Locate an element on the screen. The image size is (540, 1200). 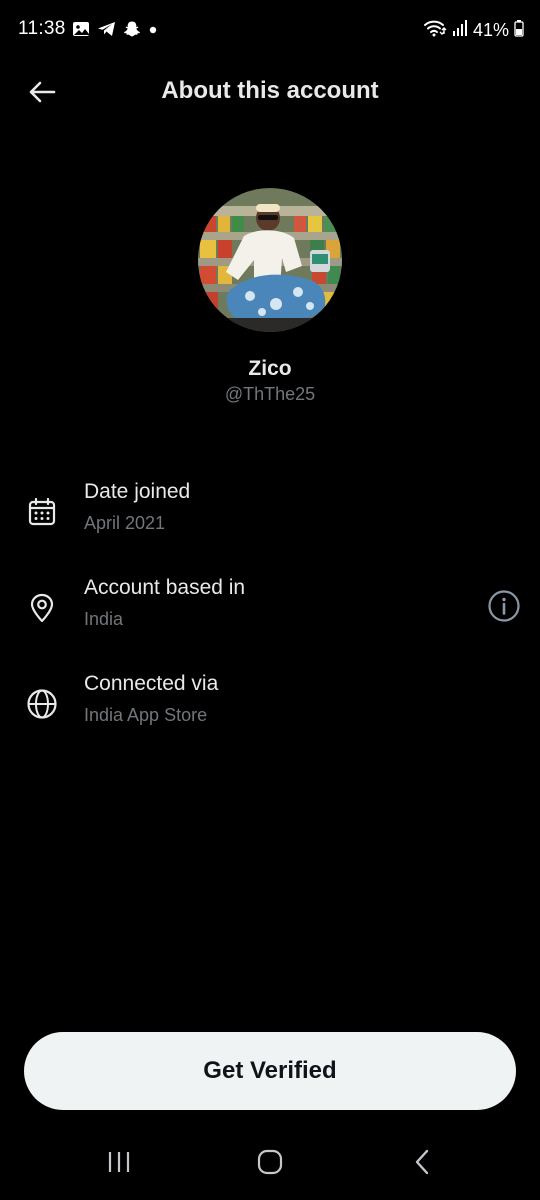
location-pin-icon is located at coordinates (42, 608).